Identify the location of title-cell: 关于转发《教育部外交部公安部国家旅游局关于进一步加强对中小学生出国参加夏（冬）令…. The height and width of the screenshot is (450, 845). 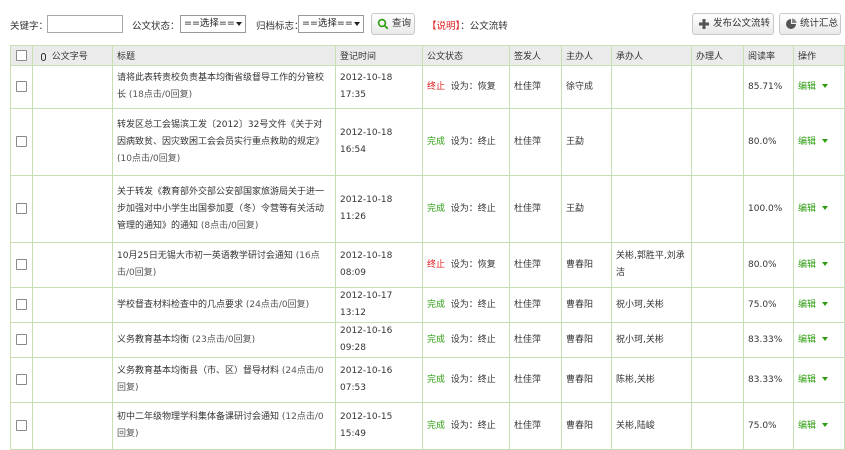
(224, 209).